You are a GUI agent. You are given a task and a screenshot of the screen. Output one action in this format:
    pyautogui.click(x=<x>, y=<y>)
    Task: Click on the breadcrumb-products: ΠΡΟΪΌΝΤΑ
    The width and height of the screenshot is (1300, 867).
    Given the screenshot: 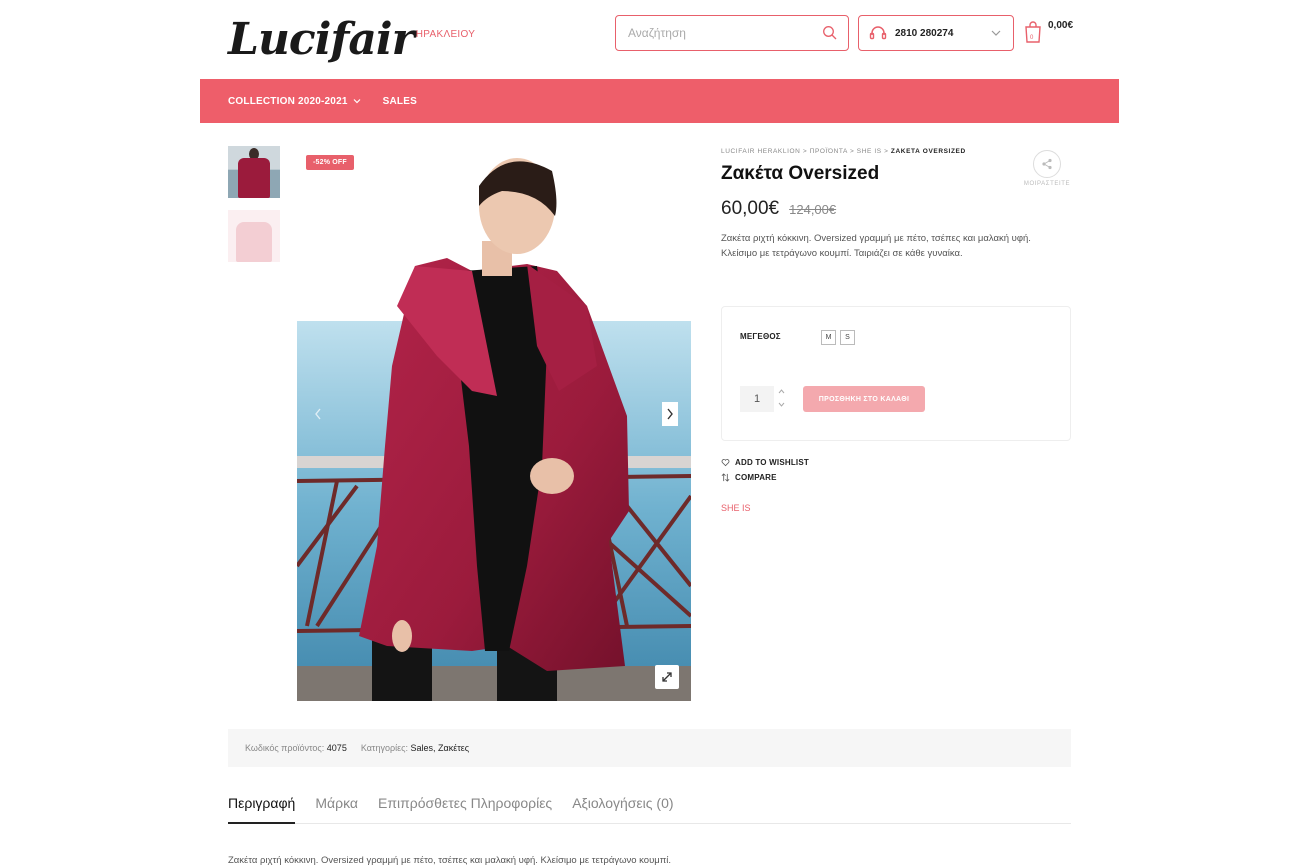 What is the action you would take?
    pyautogui.click(x=829, y=151)
    